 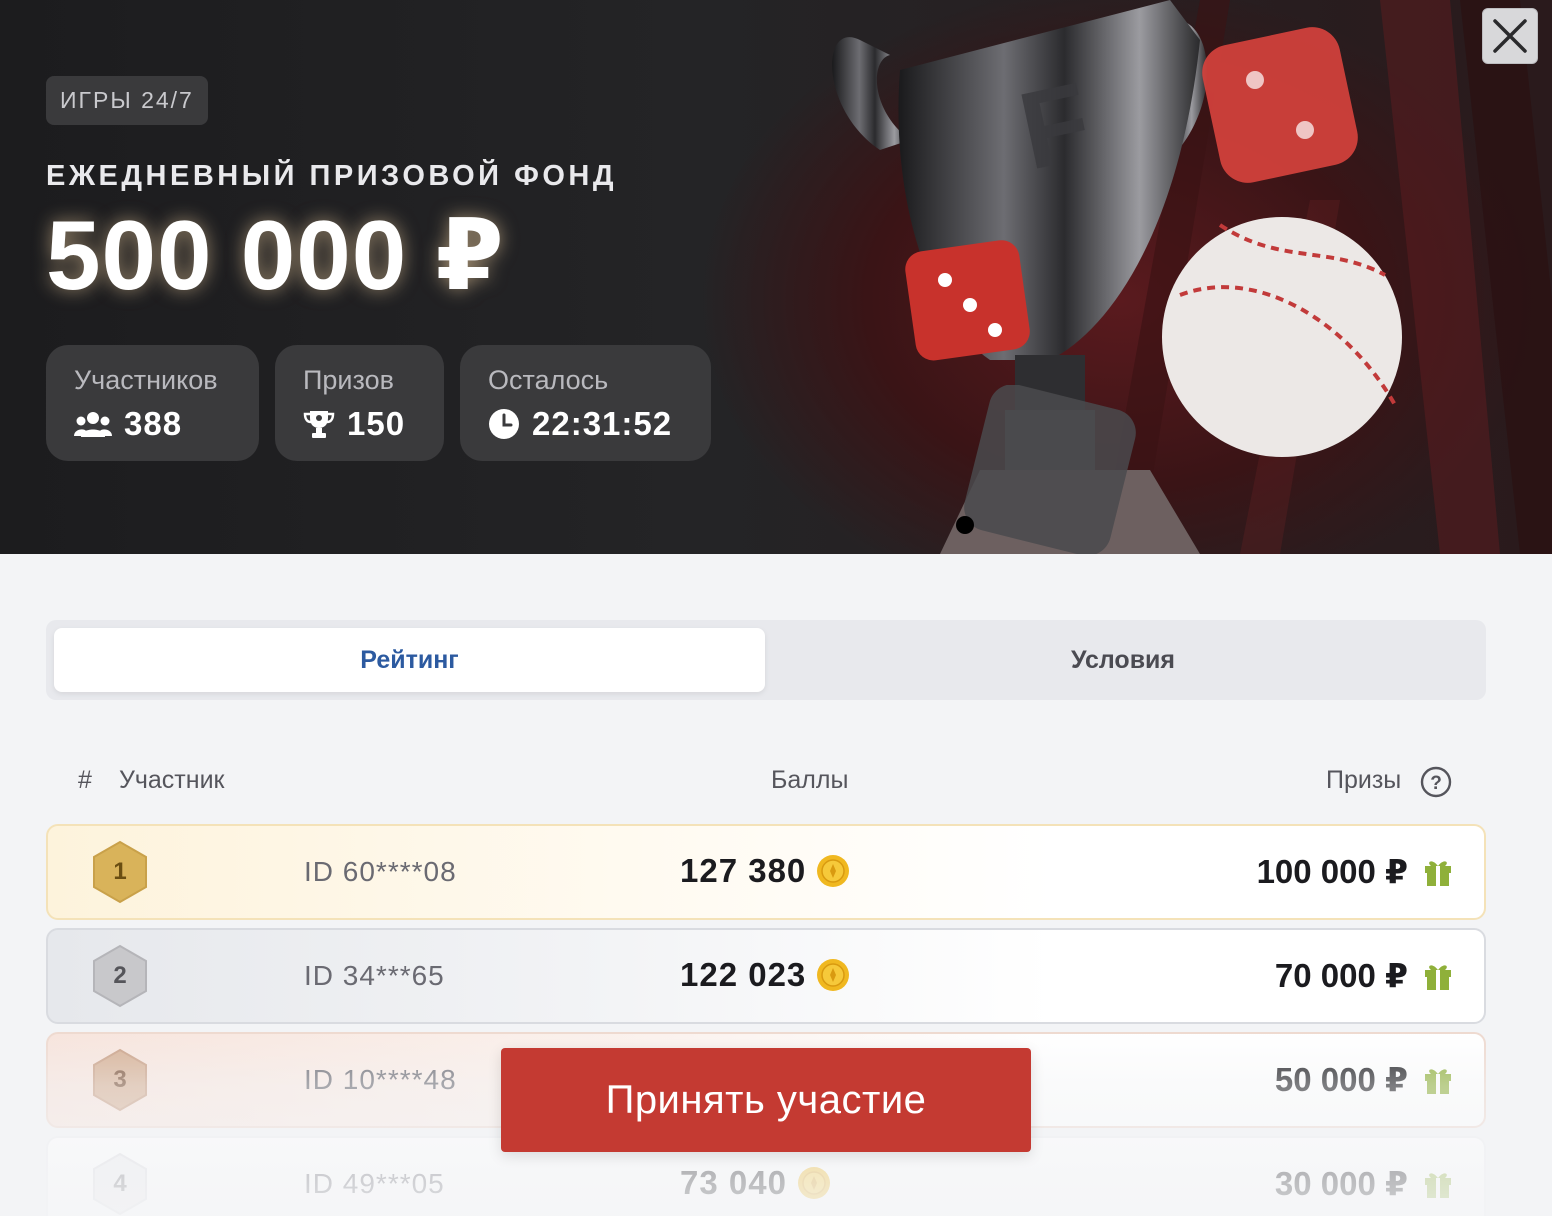 I want to click on tab-rating: Рейтинг, so click(x=409, y=660).